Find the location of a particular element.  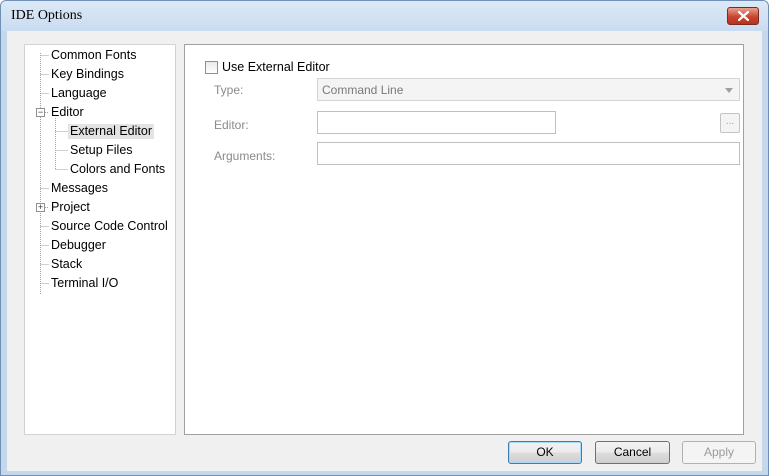

tree-item-label: Messages is located at coordinates (79, 188).